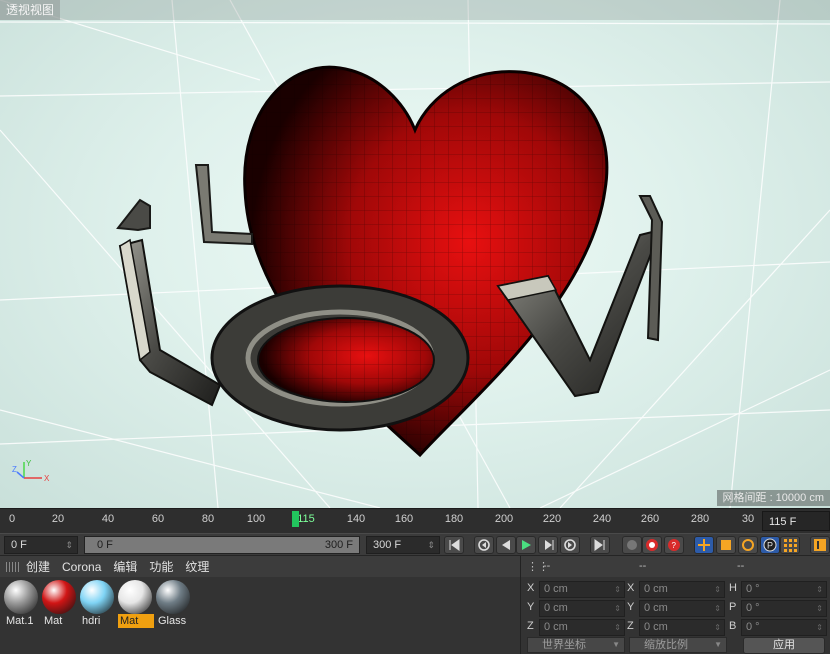  I want to click on point-level-button, so click(790, 545).